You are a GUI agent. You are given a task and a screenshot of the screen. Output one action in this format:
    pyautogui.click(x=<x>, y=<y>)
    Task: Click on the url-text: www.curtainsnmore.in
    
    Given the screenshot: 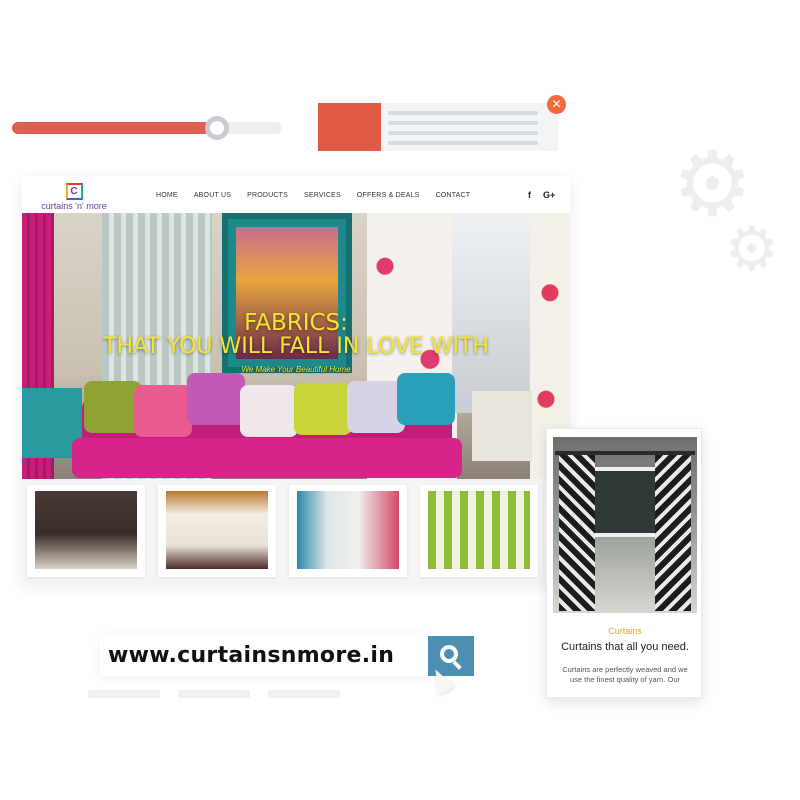 What is the action you would take?
    pyautogui.click(x=251, y=655)
    